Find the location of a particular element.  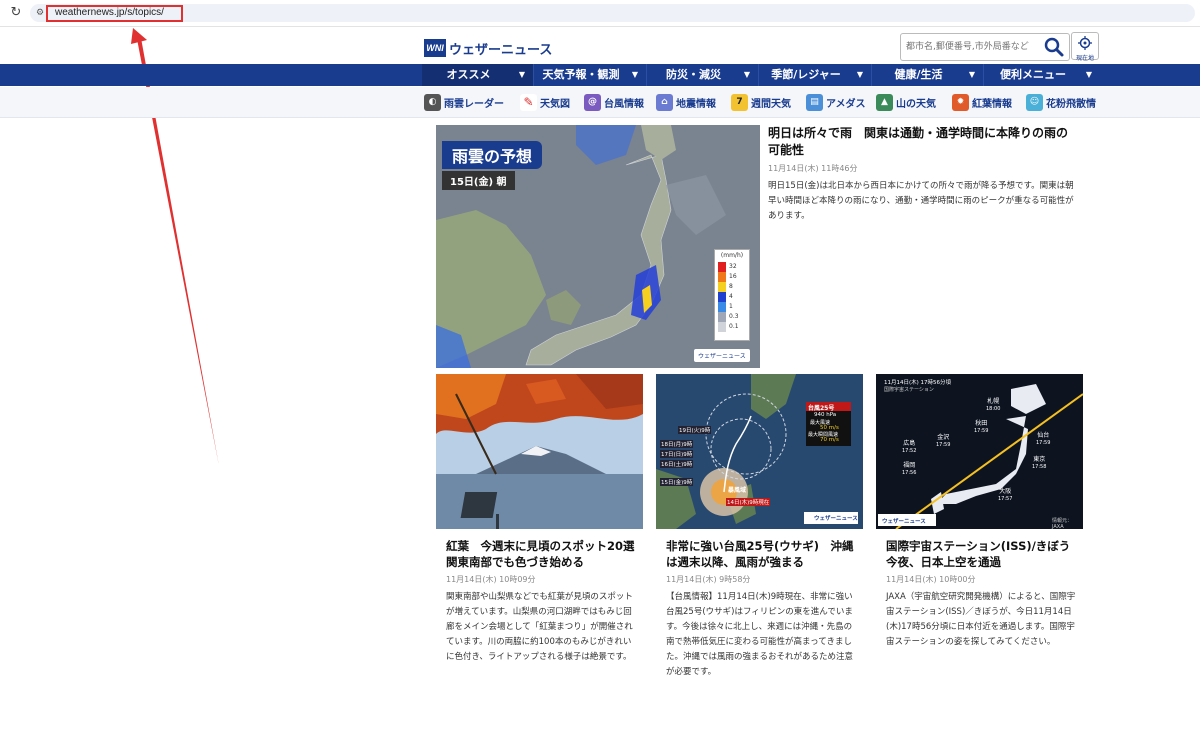

iss-city-time: 福岡 17:56 is located at coordinates (909, 468).